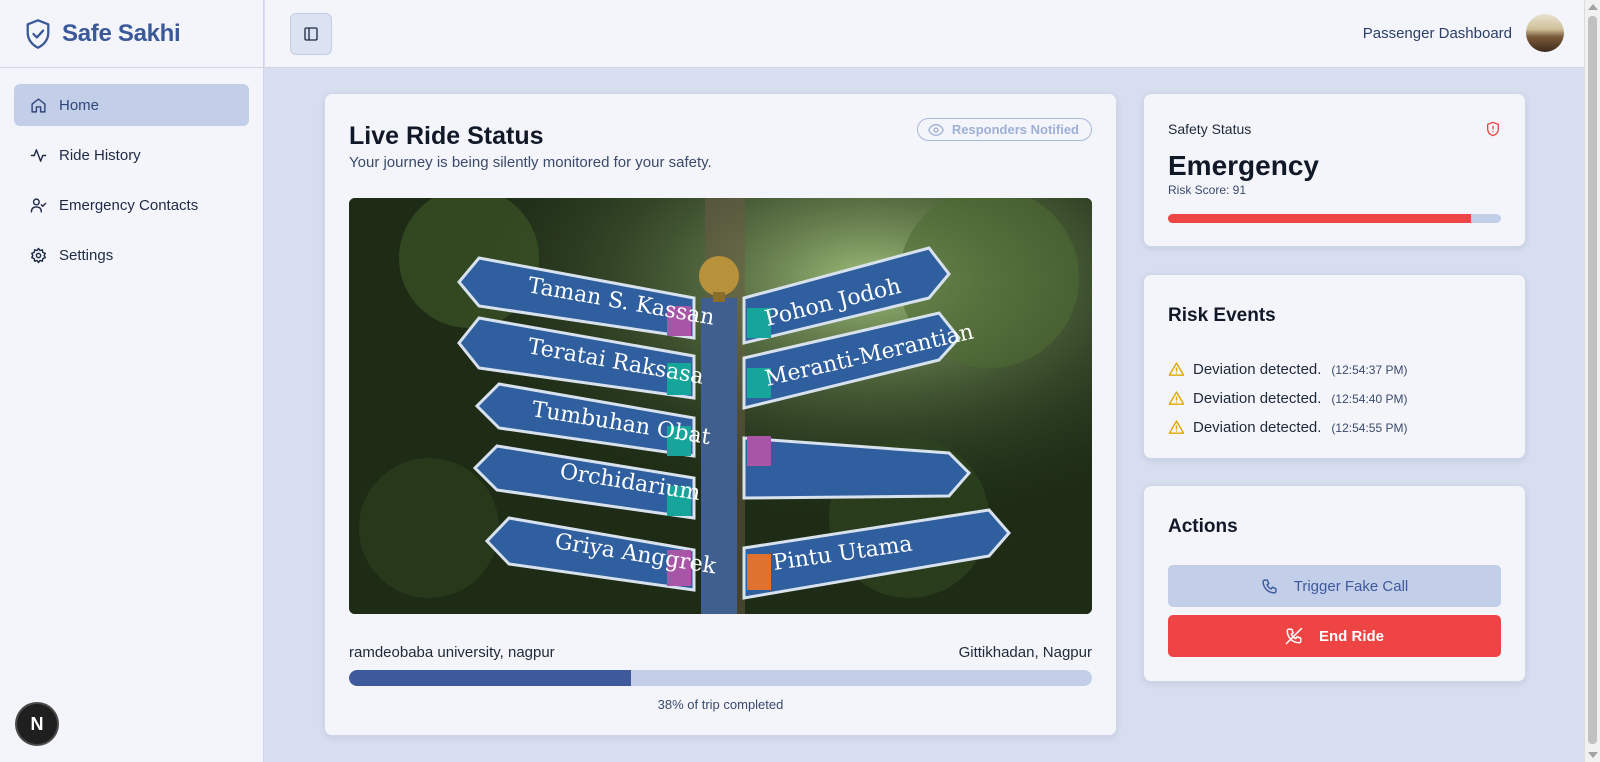 Image resolution: width=1600 pixels, height=762 pixels. I want to click on sidebar-item-settings: Settings, so click(131, 255).